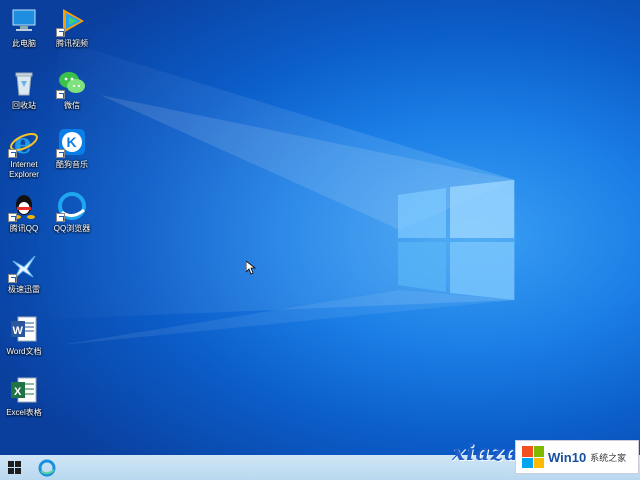 This screenshot has height=480, width=640. I want to click on brand-subtitle: 系统之家, so click(608, 457).